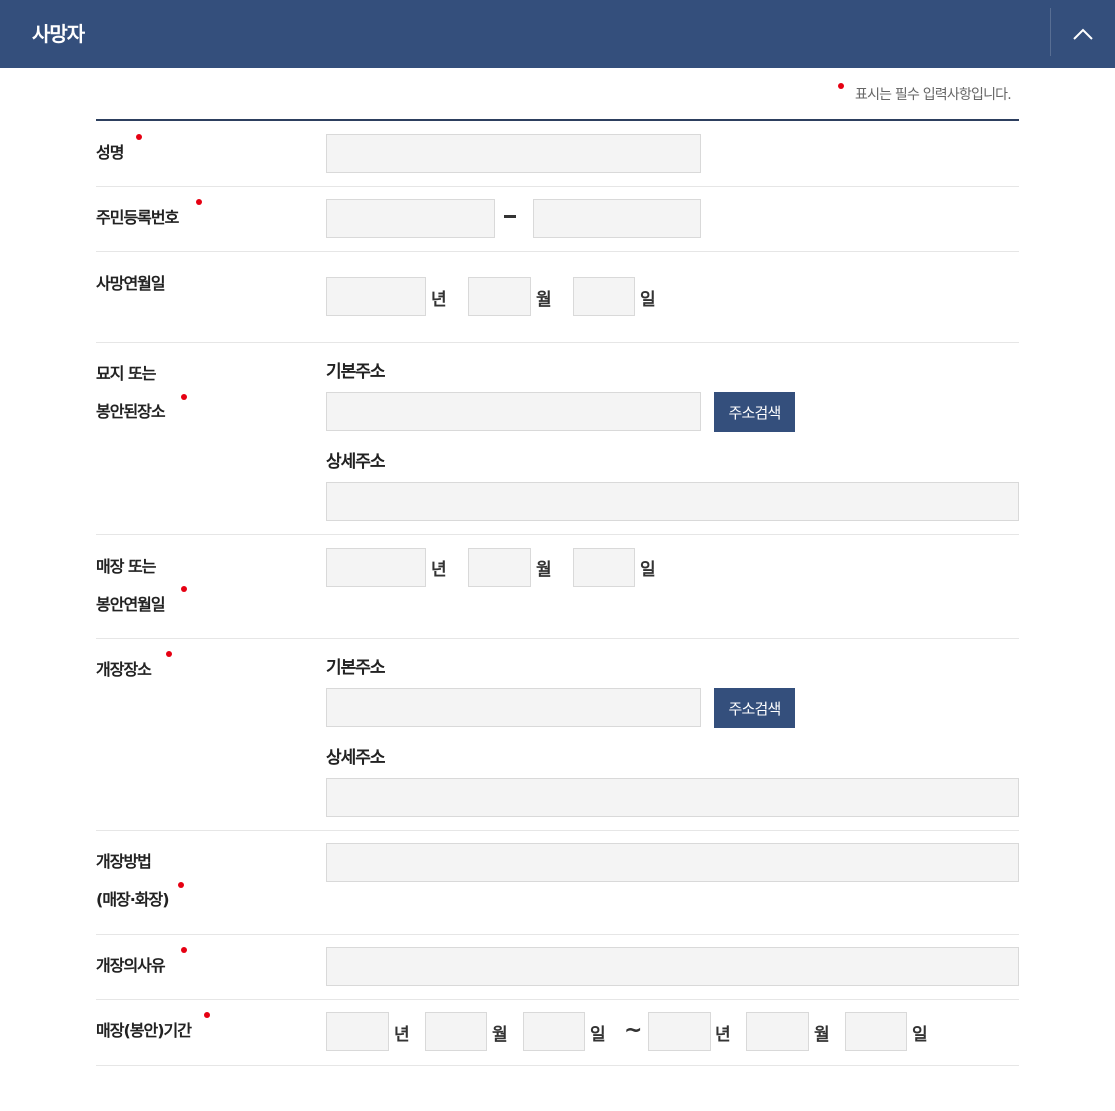  Describe the element at coordinates (604, 296) in the screenshot. I see `death-day-input` at that location.